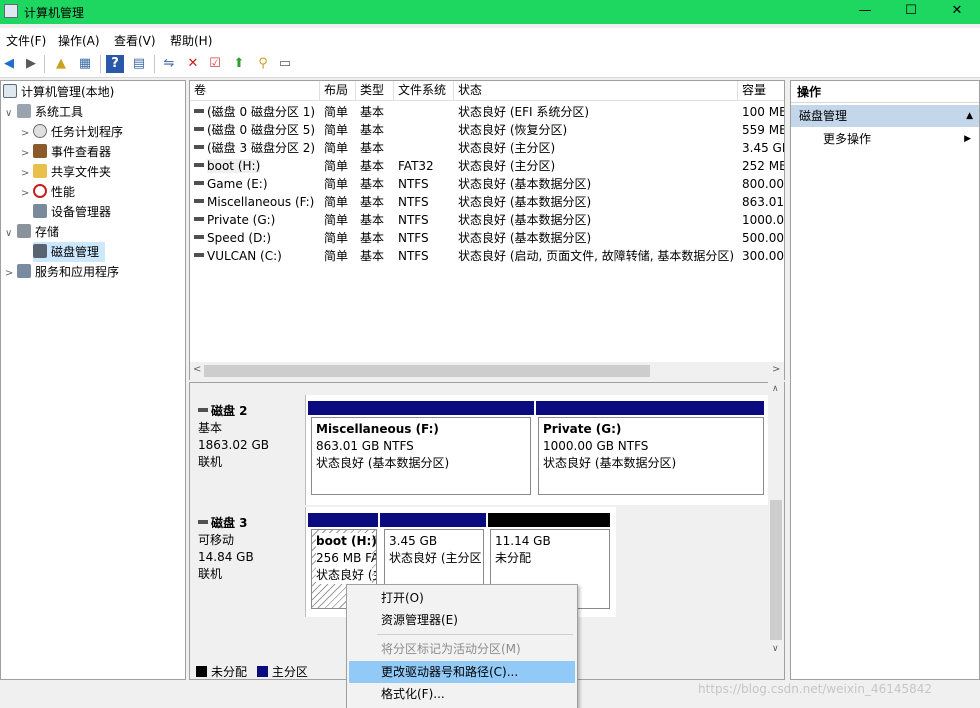 This screenshot has height=708, width=980. What do you see at coordinates (233, 445) in the screenshot?
I see `disk-size: 1863.02 GB` at bounding box center [233, 445].